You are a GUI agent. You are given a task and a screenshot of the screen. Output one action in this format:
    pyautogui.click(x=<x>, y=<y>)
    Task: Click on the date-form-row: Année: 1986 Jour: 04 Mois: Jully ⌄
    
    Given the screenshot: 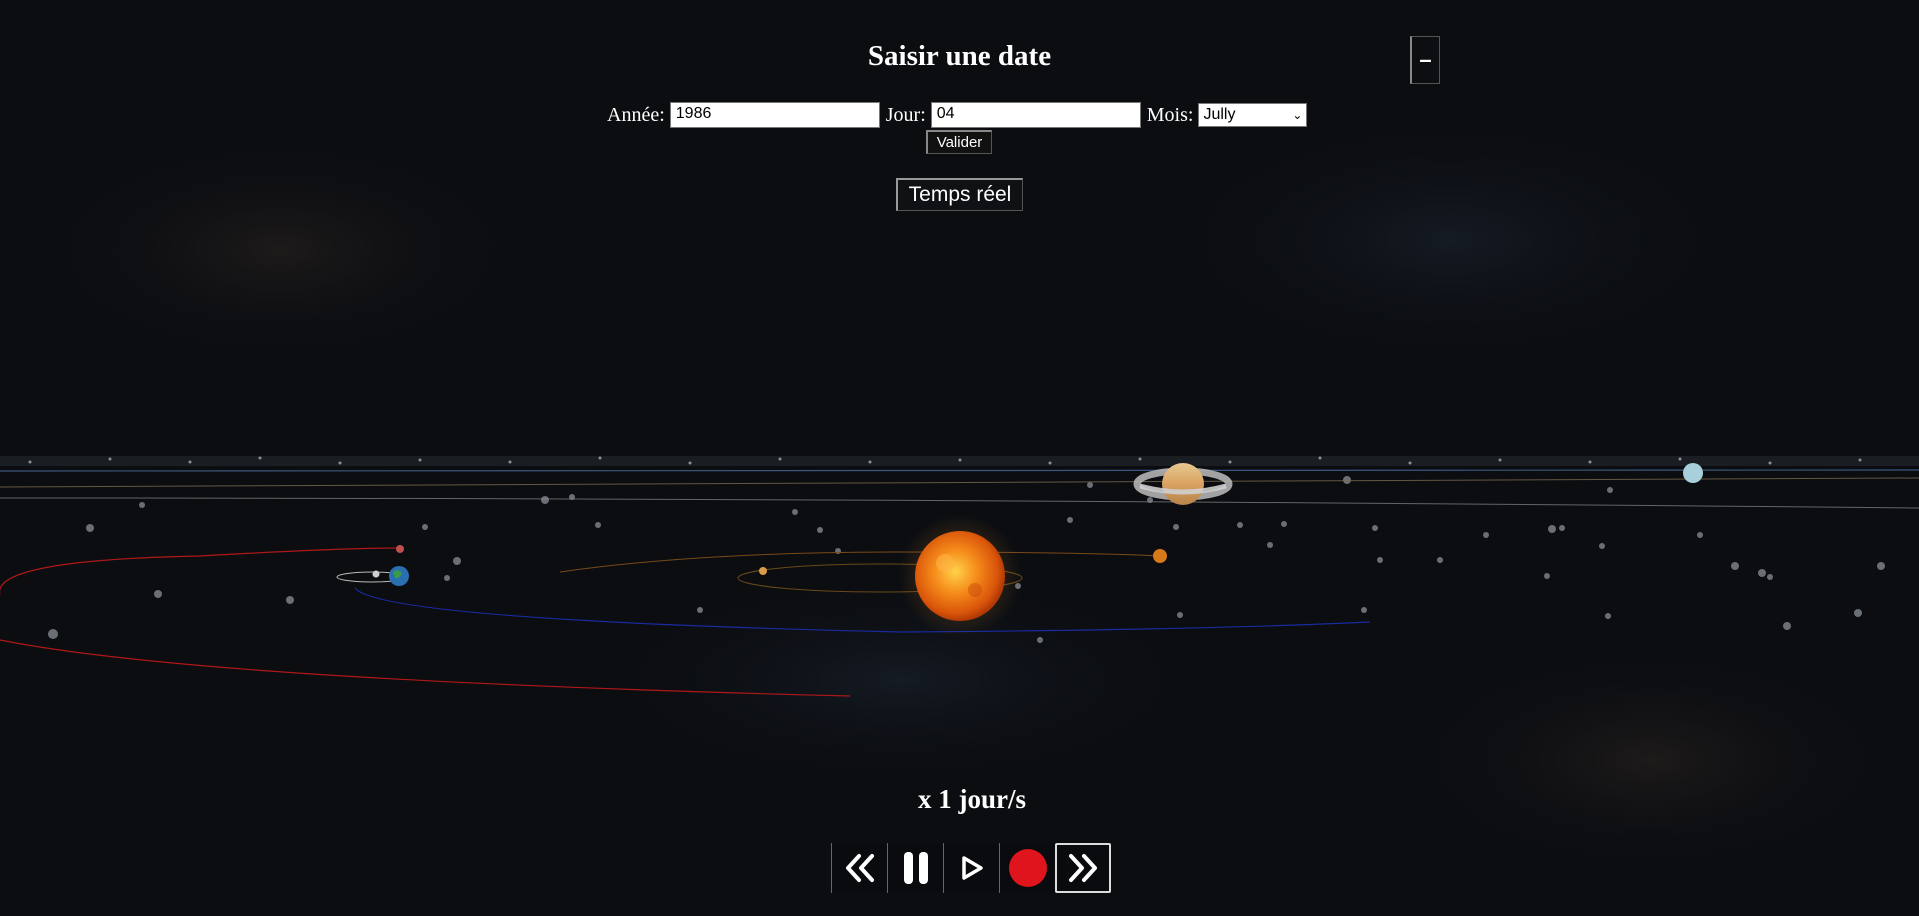 What is the action you would take?
    pyautogui.click(x=957, y=115)
    